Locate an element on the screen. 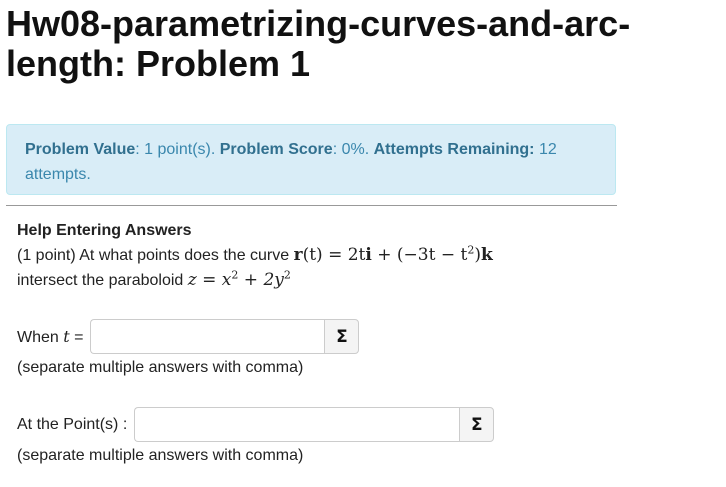 The width and height of the screenshot is (726, 487). paraboloid-mid: + 2y is located at coordinates (261, 280).